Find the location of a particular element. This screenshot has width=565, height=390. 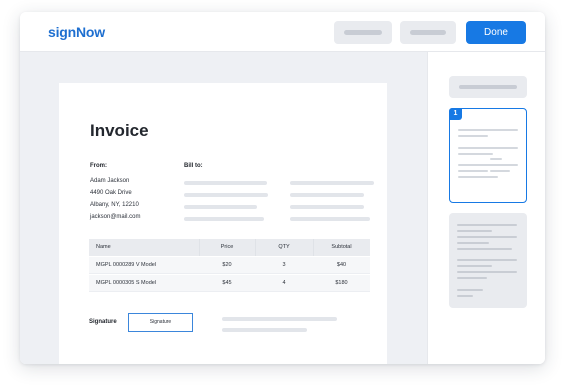

item-subtotal: $40 is located at coordinates (341, 265).